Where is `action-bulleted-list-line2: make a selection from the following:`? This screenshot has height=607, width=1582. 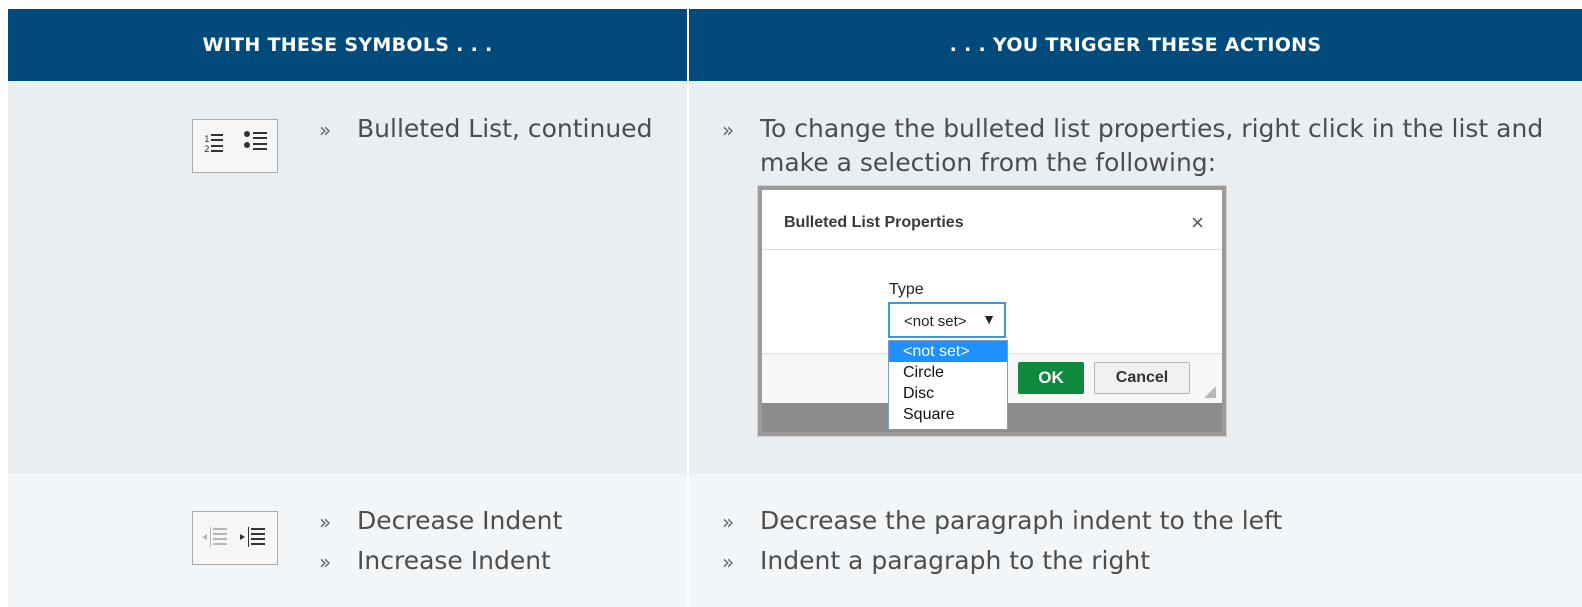
action-bulleted-list-line2: make a selection from the following: is located at coordinates (988, 162).